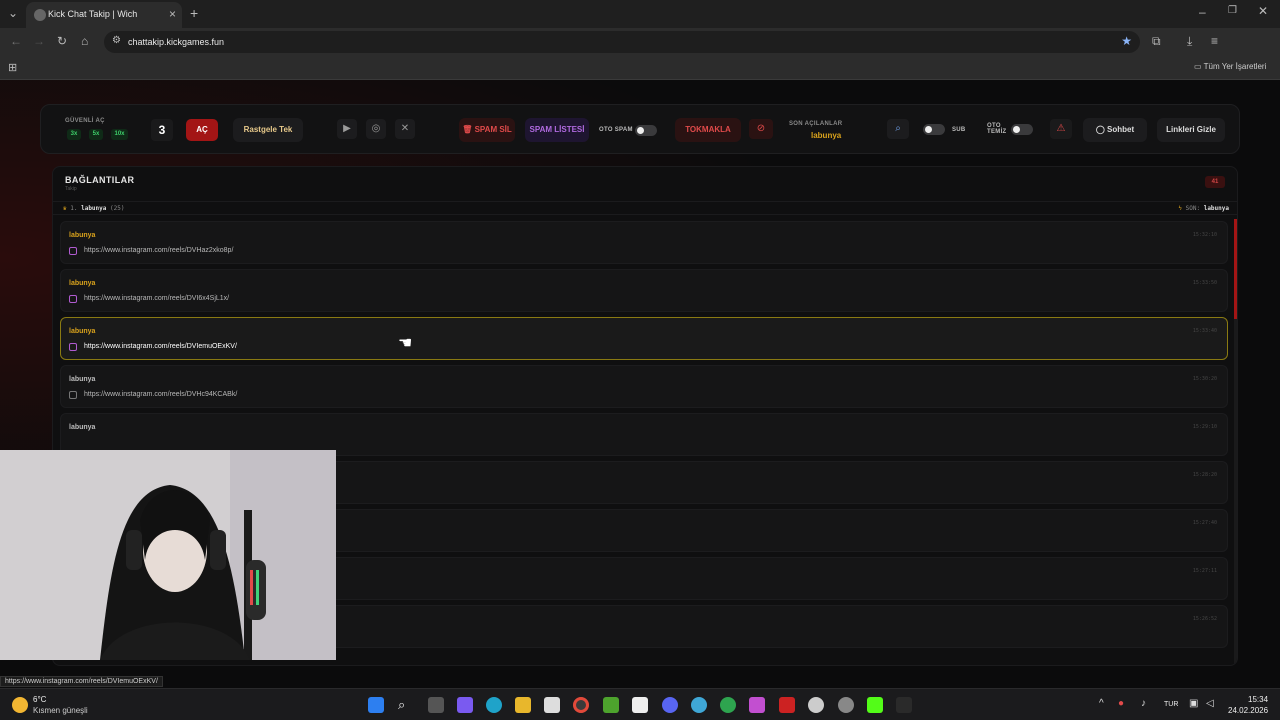  What do you see at coordinates (60, 710) in the screenshot?
I see `weather-desc: Kısmen güneşli` at bounding box center [60, 710].